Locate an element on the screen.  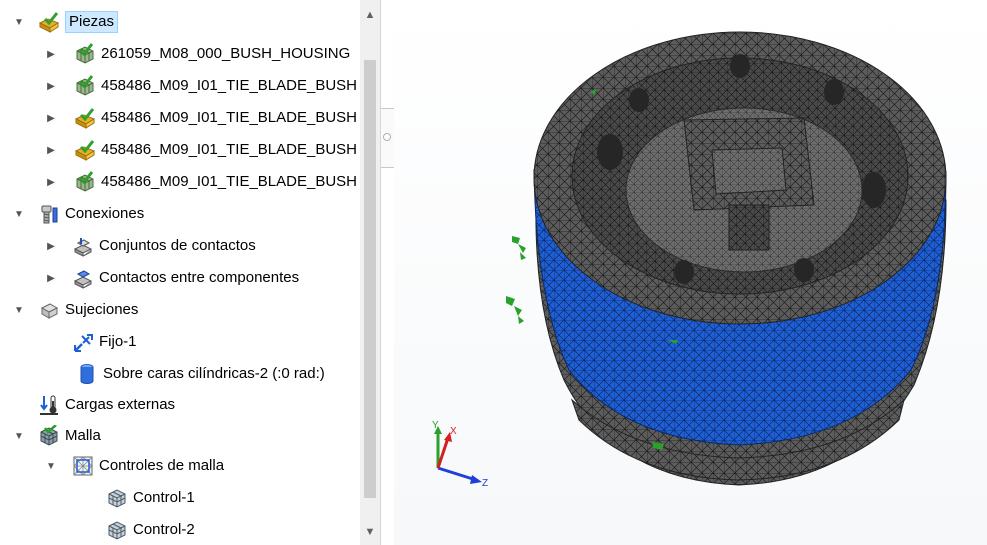
tree-item-conexiones: Conexiones is located at coordinates (91, 214).